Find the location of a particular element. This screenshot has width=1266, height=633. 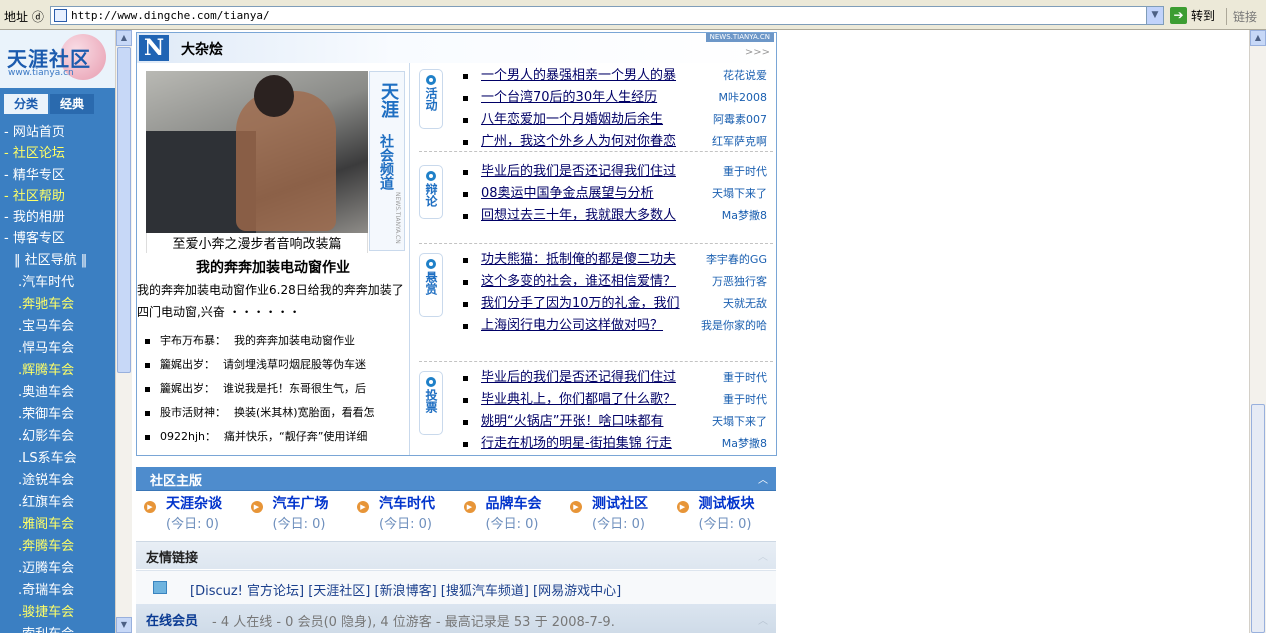

topic-link: 上海闵行电力公司这样做对吗？ is located at coordinates (572, 326).